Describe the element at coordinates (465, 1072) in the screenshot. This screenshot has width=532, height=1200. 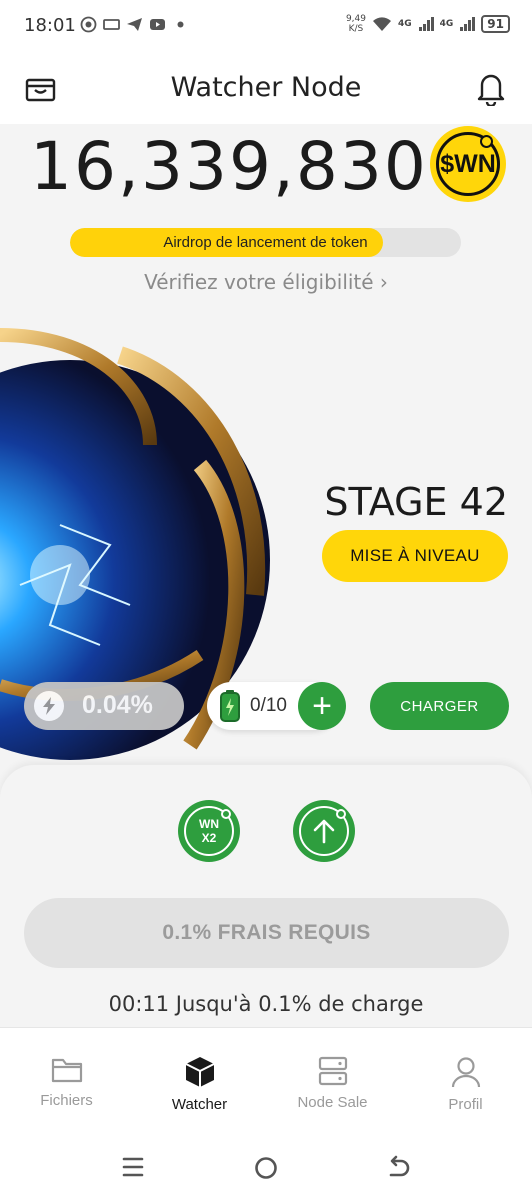
I see `user-icon` at that location.